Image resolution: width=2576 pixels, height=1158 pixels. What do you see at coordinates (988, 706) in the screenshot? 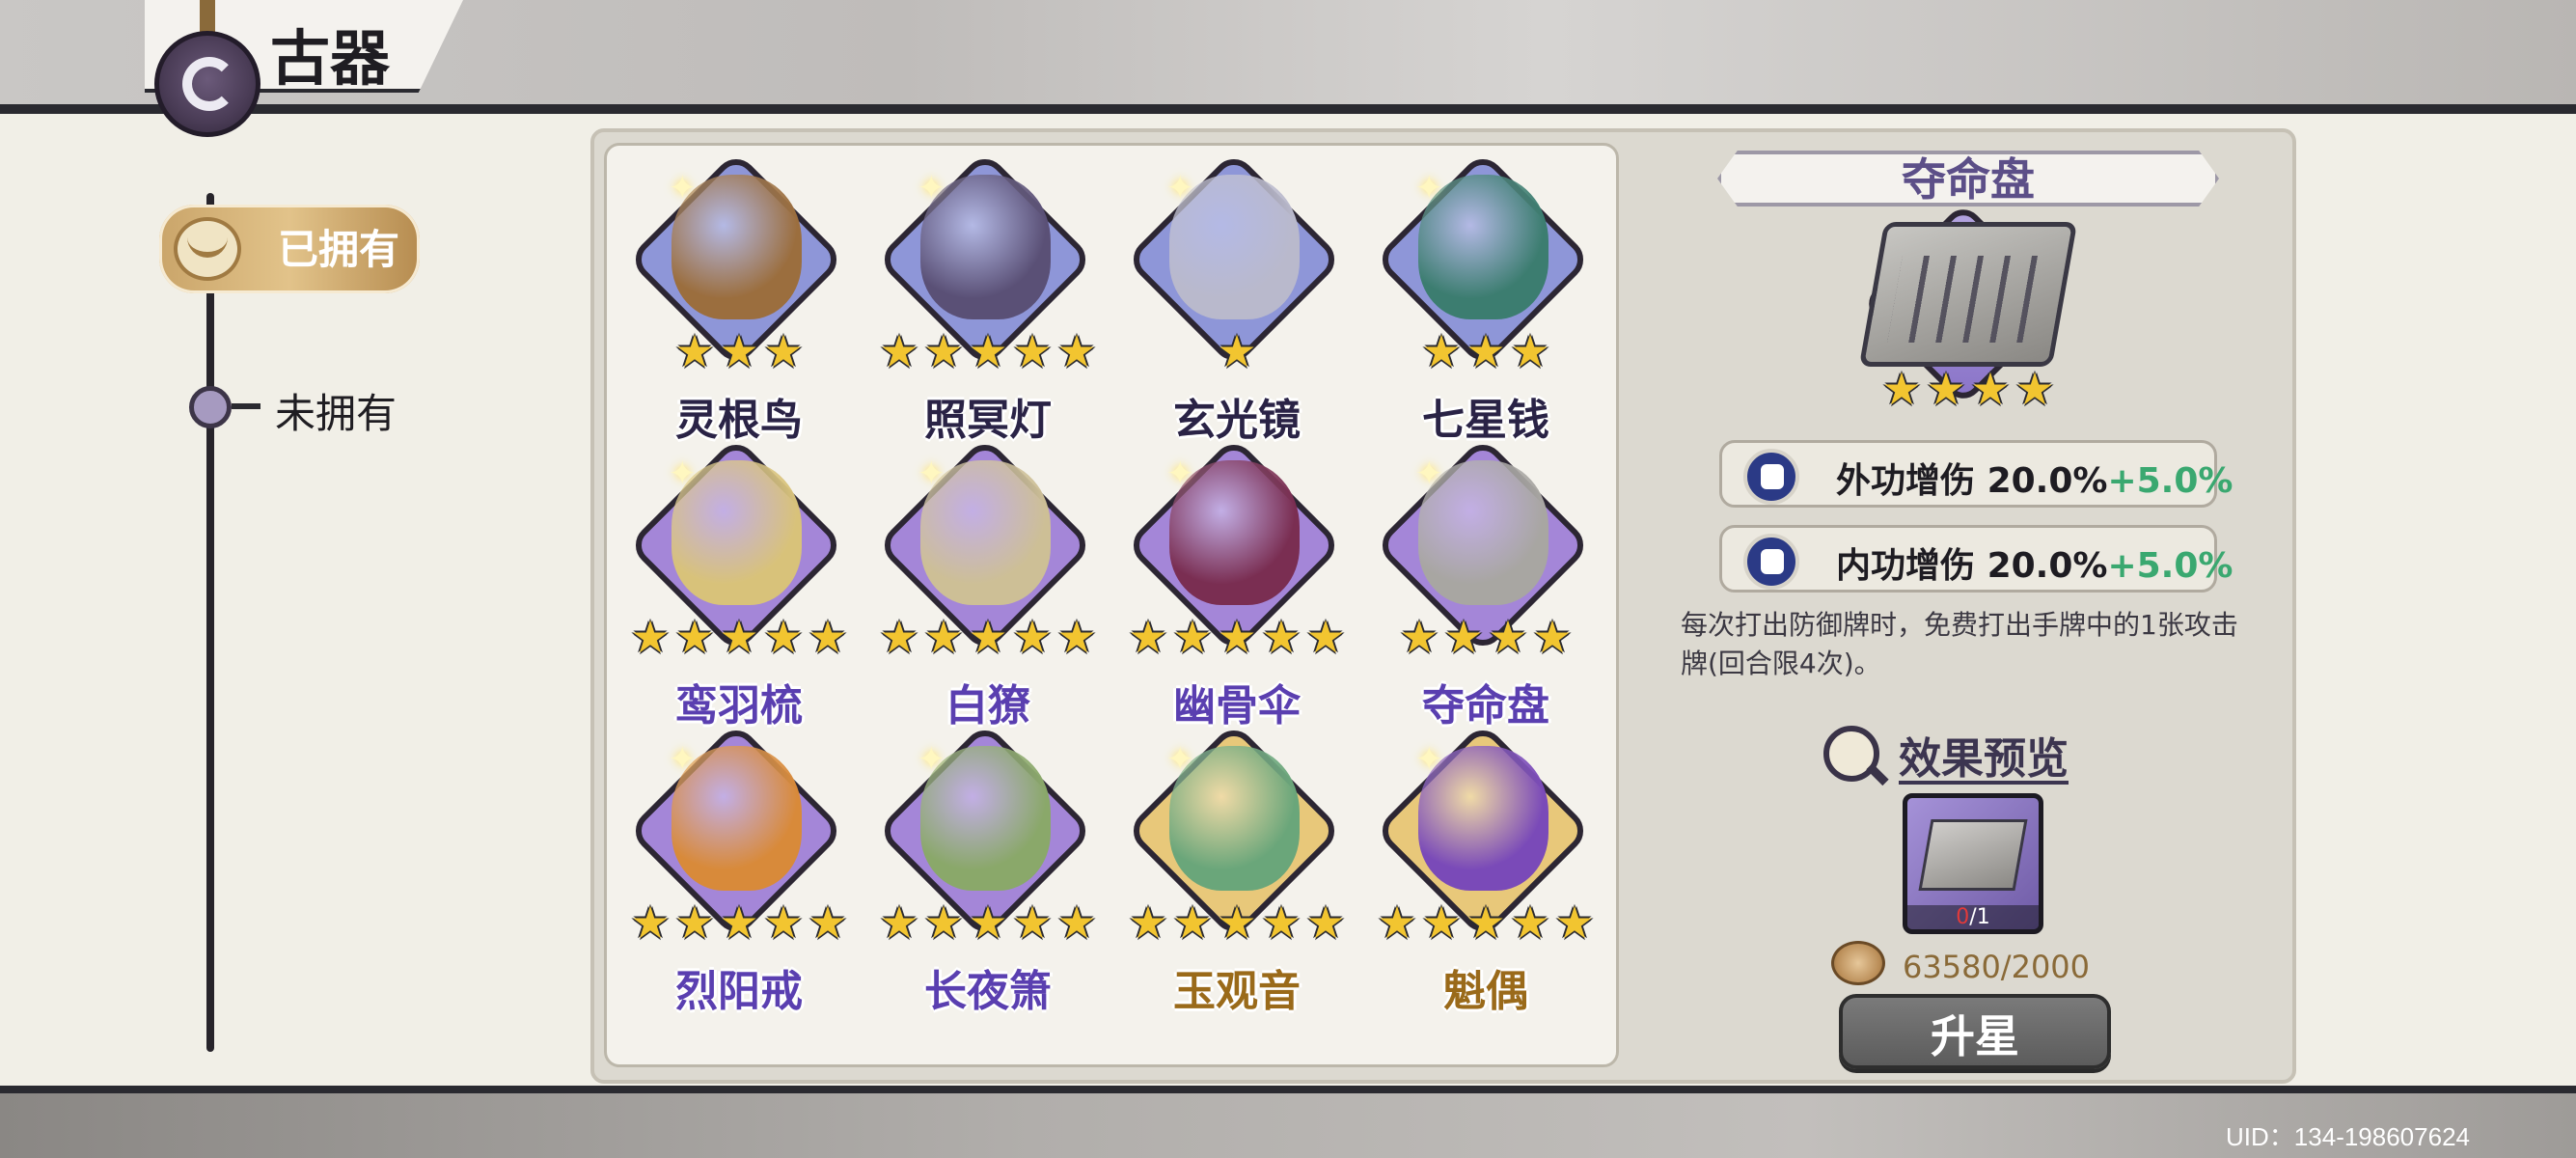
I see `relic-name: 白獠` at bounding box center [988, 706].